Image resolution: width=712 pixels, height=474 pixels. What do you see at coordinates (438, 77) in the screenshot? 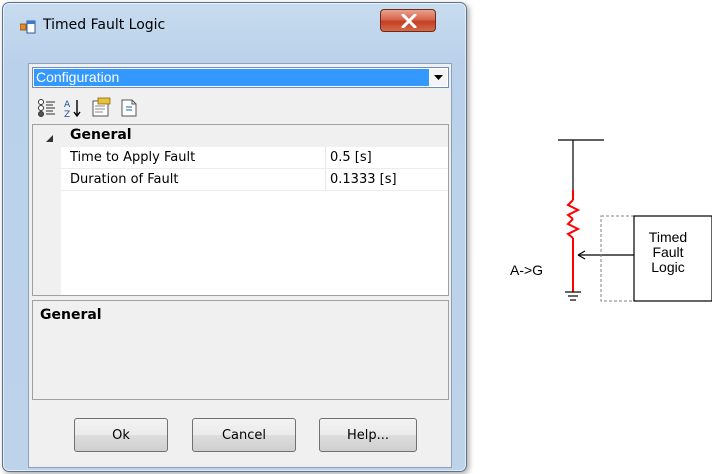
I see `chevron-down-icon` at bounding box center [438, 77].